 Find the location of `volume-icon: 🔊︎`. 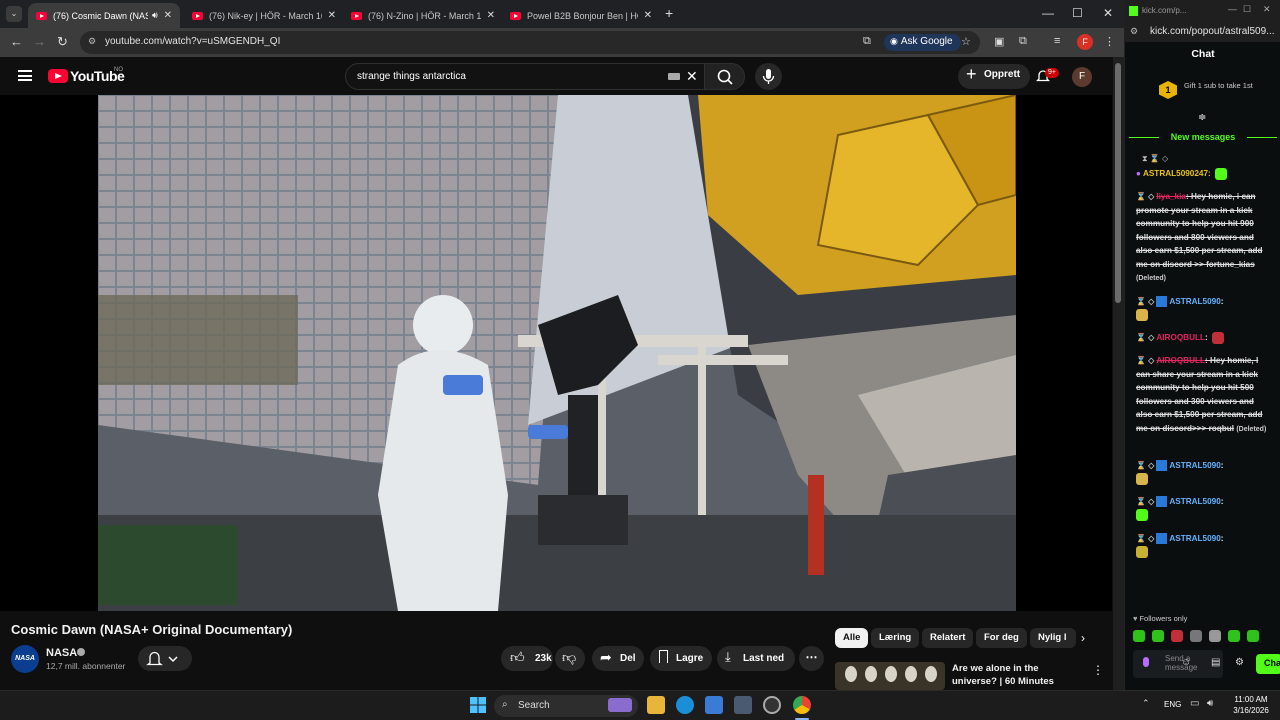

volume-icon: 🔊︎ is located at coordinates (1210, 703).